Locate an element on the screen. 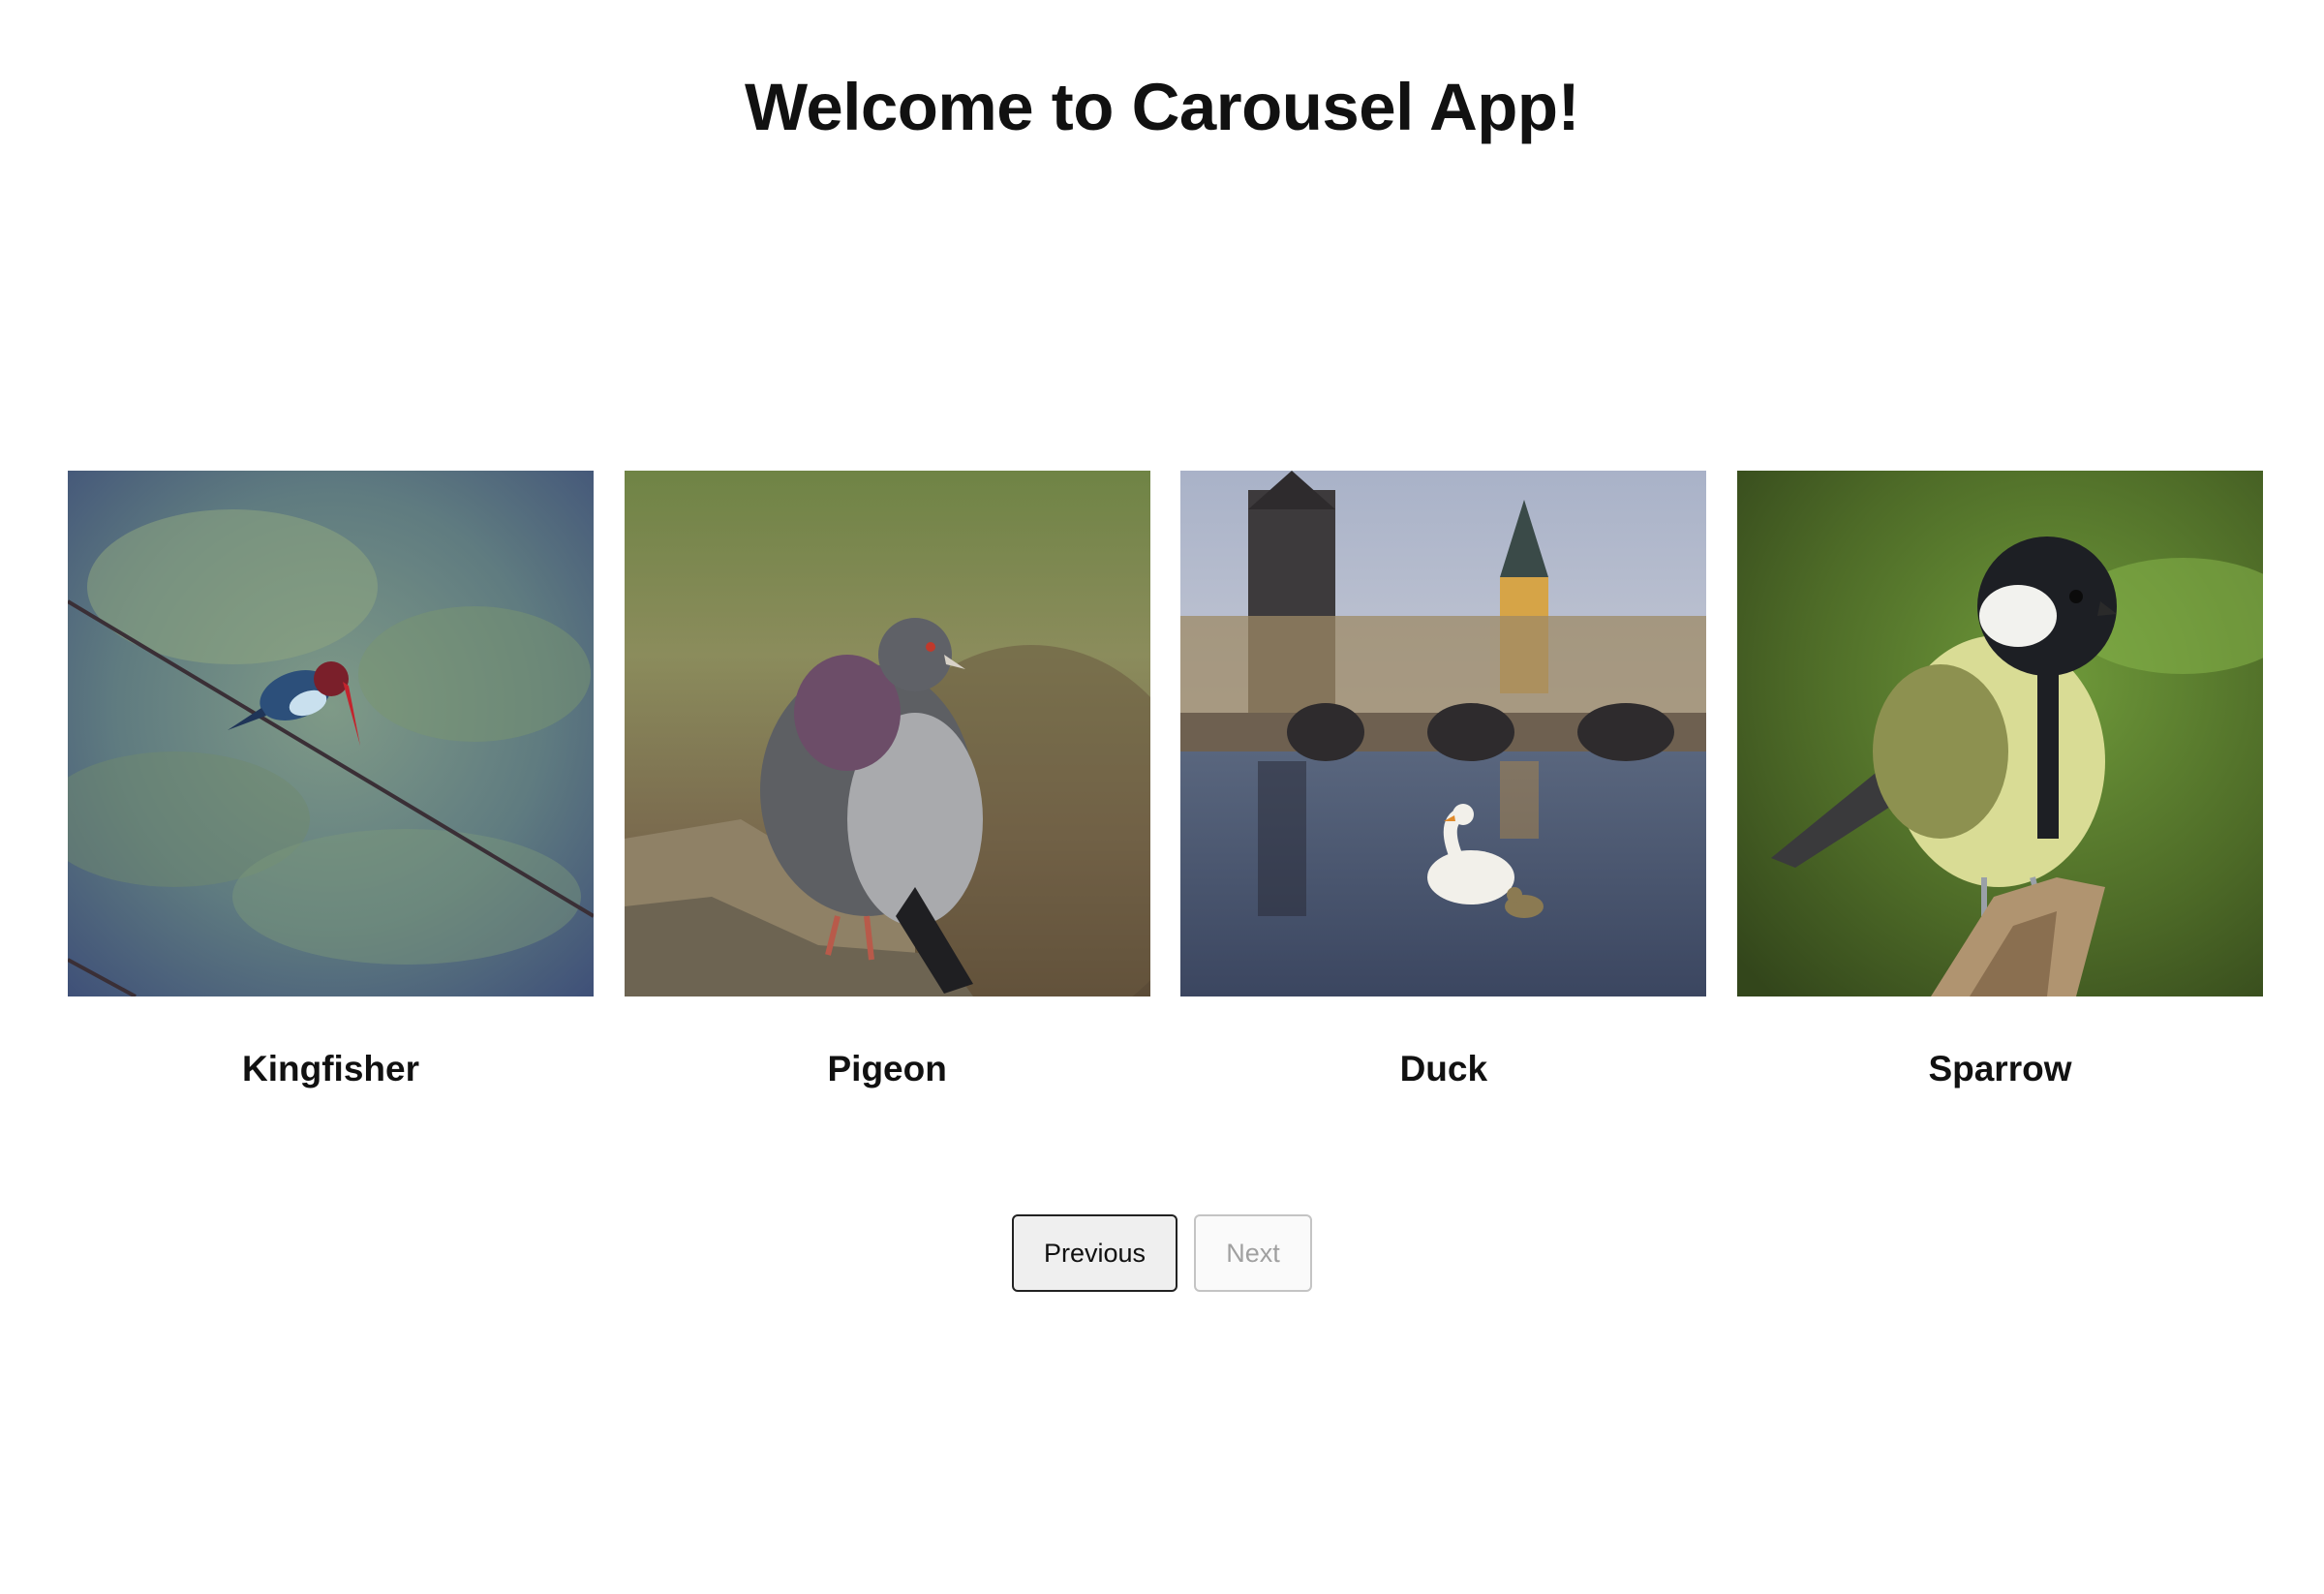  pigeon-image is located at coordinates (887, 733).